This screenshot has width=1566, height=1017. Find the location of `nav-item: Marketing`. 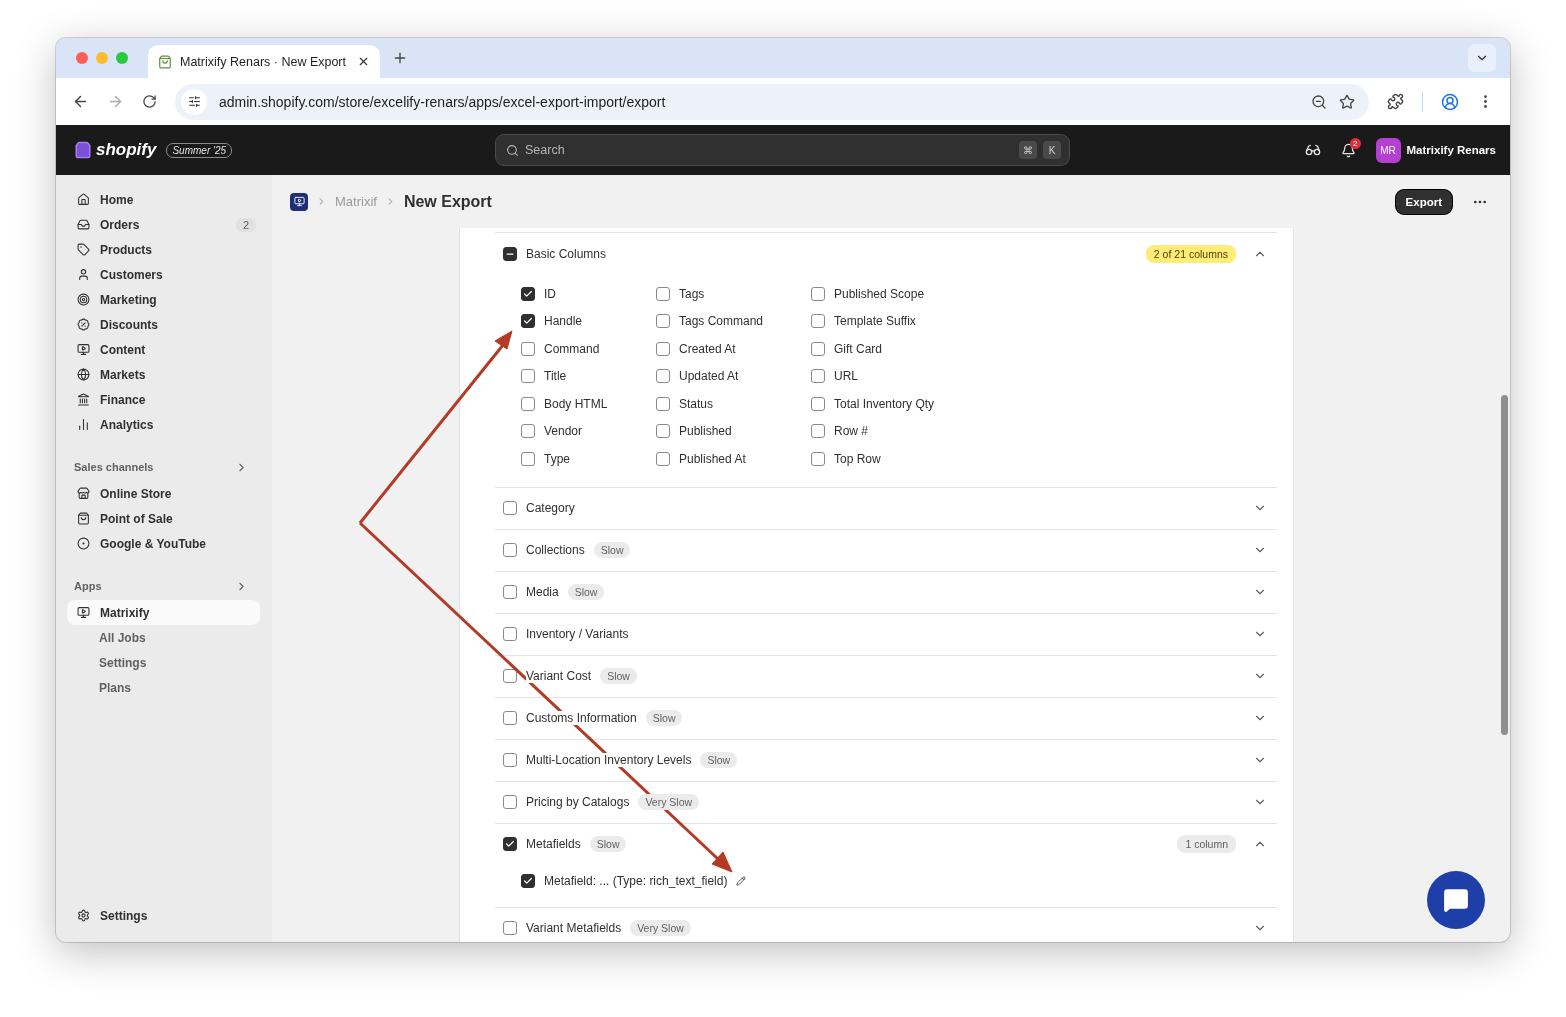

nav-item: Marketing is located at coordinates (163, 299).